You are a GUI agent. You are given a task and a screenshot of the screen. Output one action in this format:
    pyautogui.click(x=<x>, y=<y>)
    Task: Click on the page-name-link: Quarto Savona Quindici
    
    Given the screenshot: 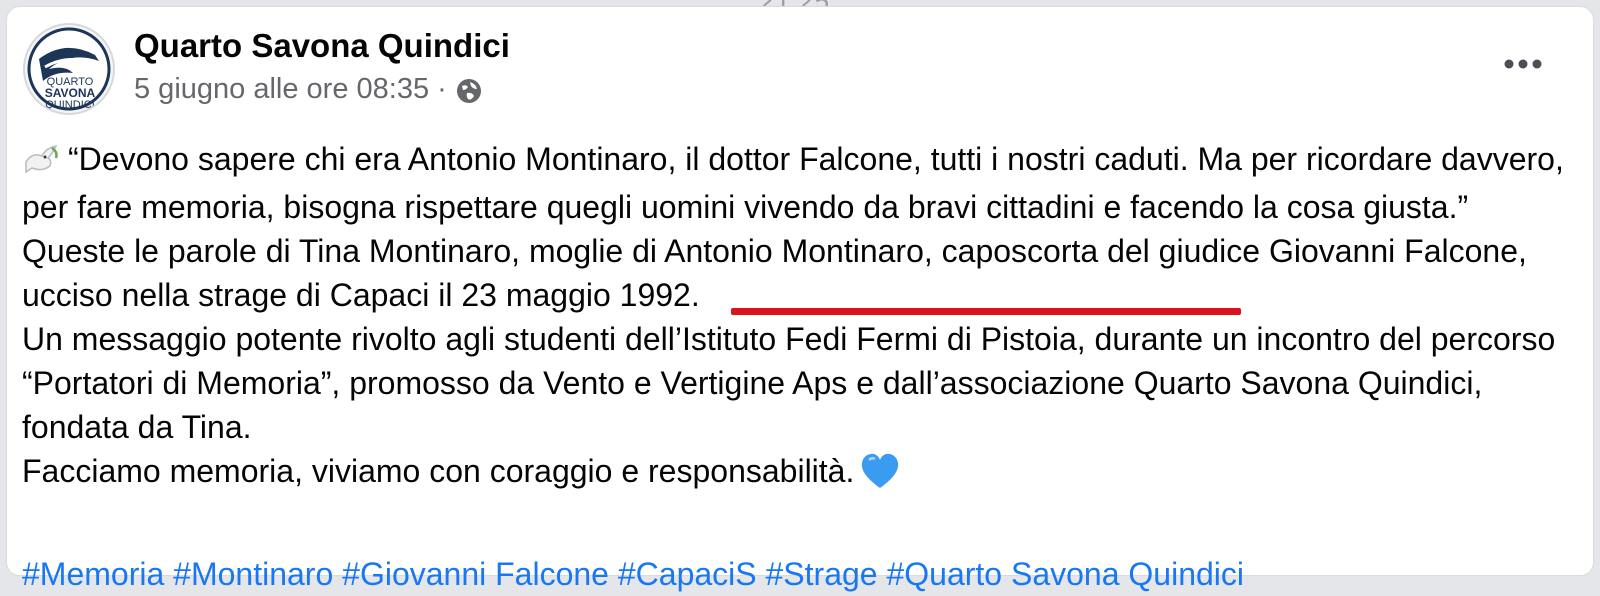 What is the action you would take?
    pyautogui.click(x=322, y=46)
    